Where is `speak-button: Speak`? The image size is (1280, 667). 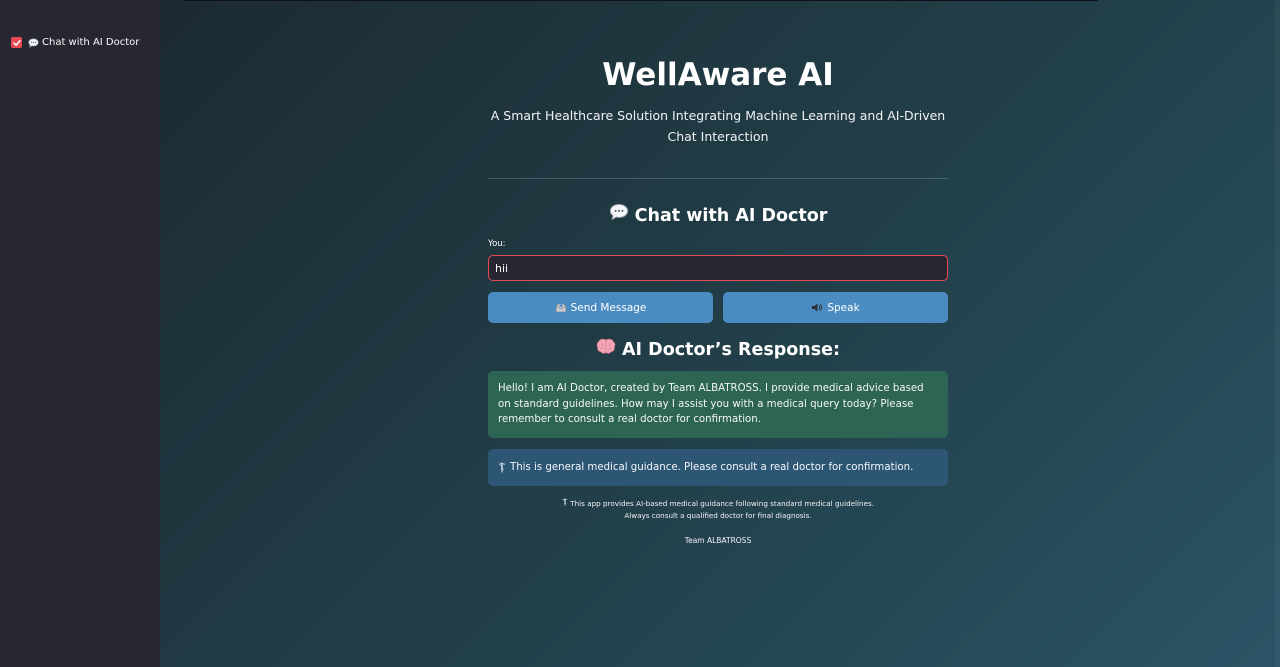 speak-button: Speak is located at coordinates (835, 307).